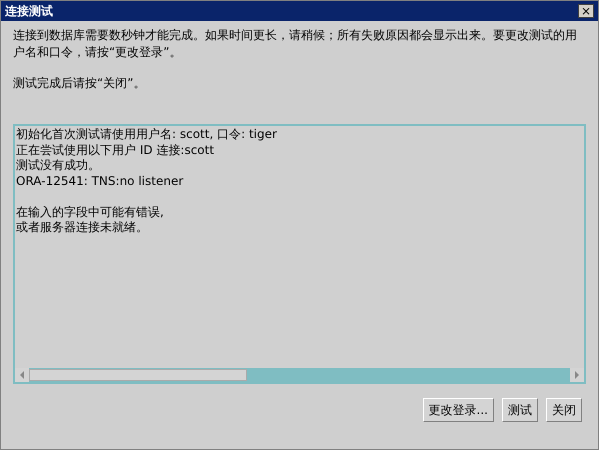 The image size is (599, 450). Describe the element at coordinates (577, 375) in the screenshot. I see `scroll-right-icon` at that location.